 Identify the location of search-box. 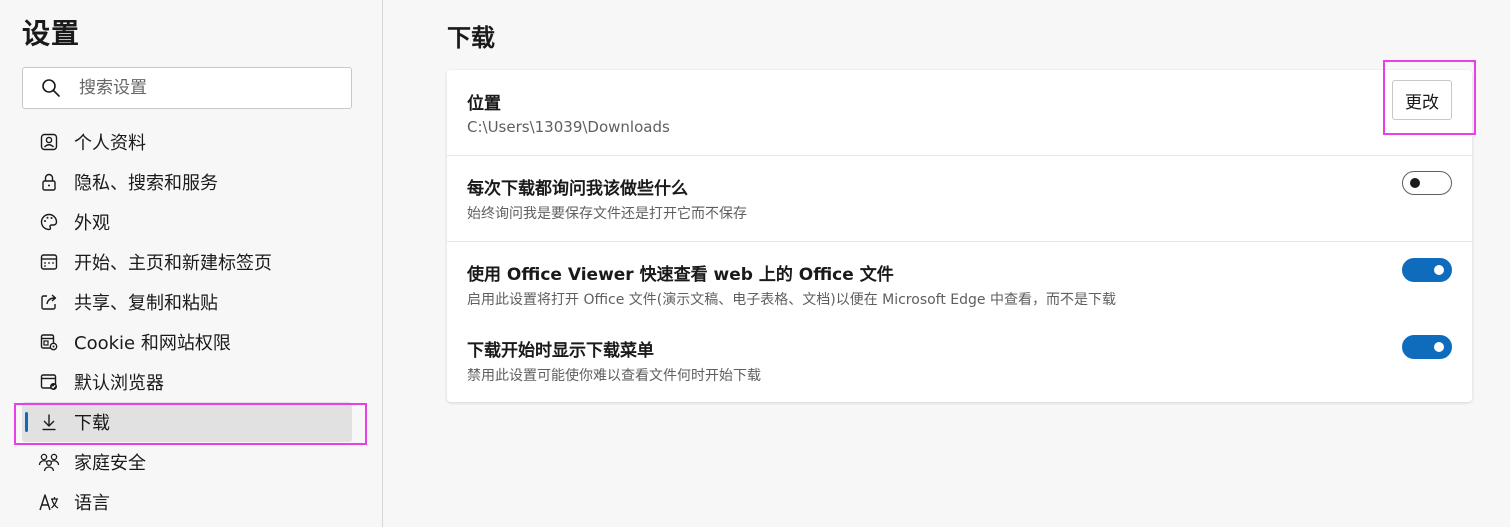
(187, 88).